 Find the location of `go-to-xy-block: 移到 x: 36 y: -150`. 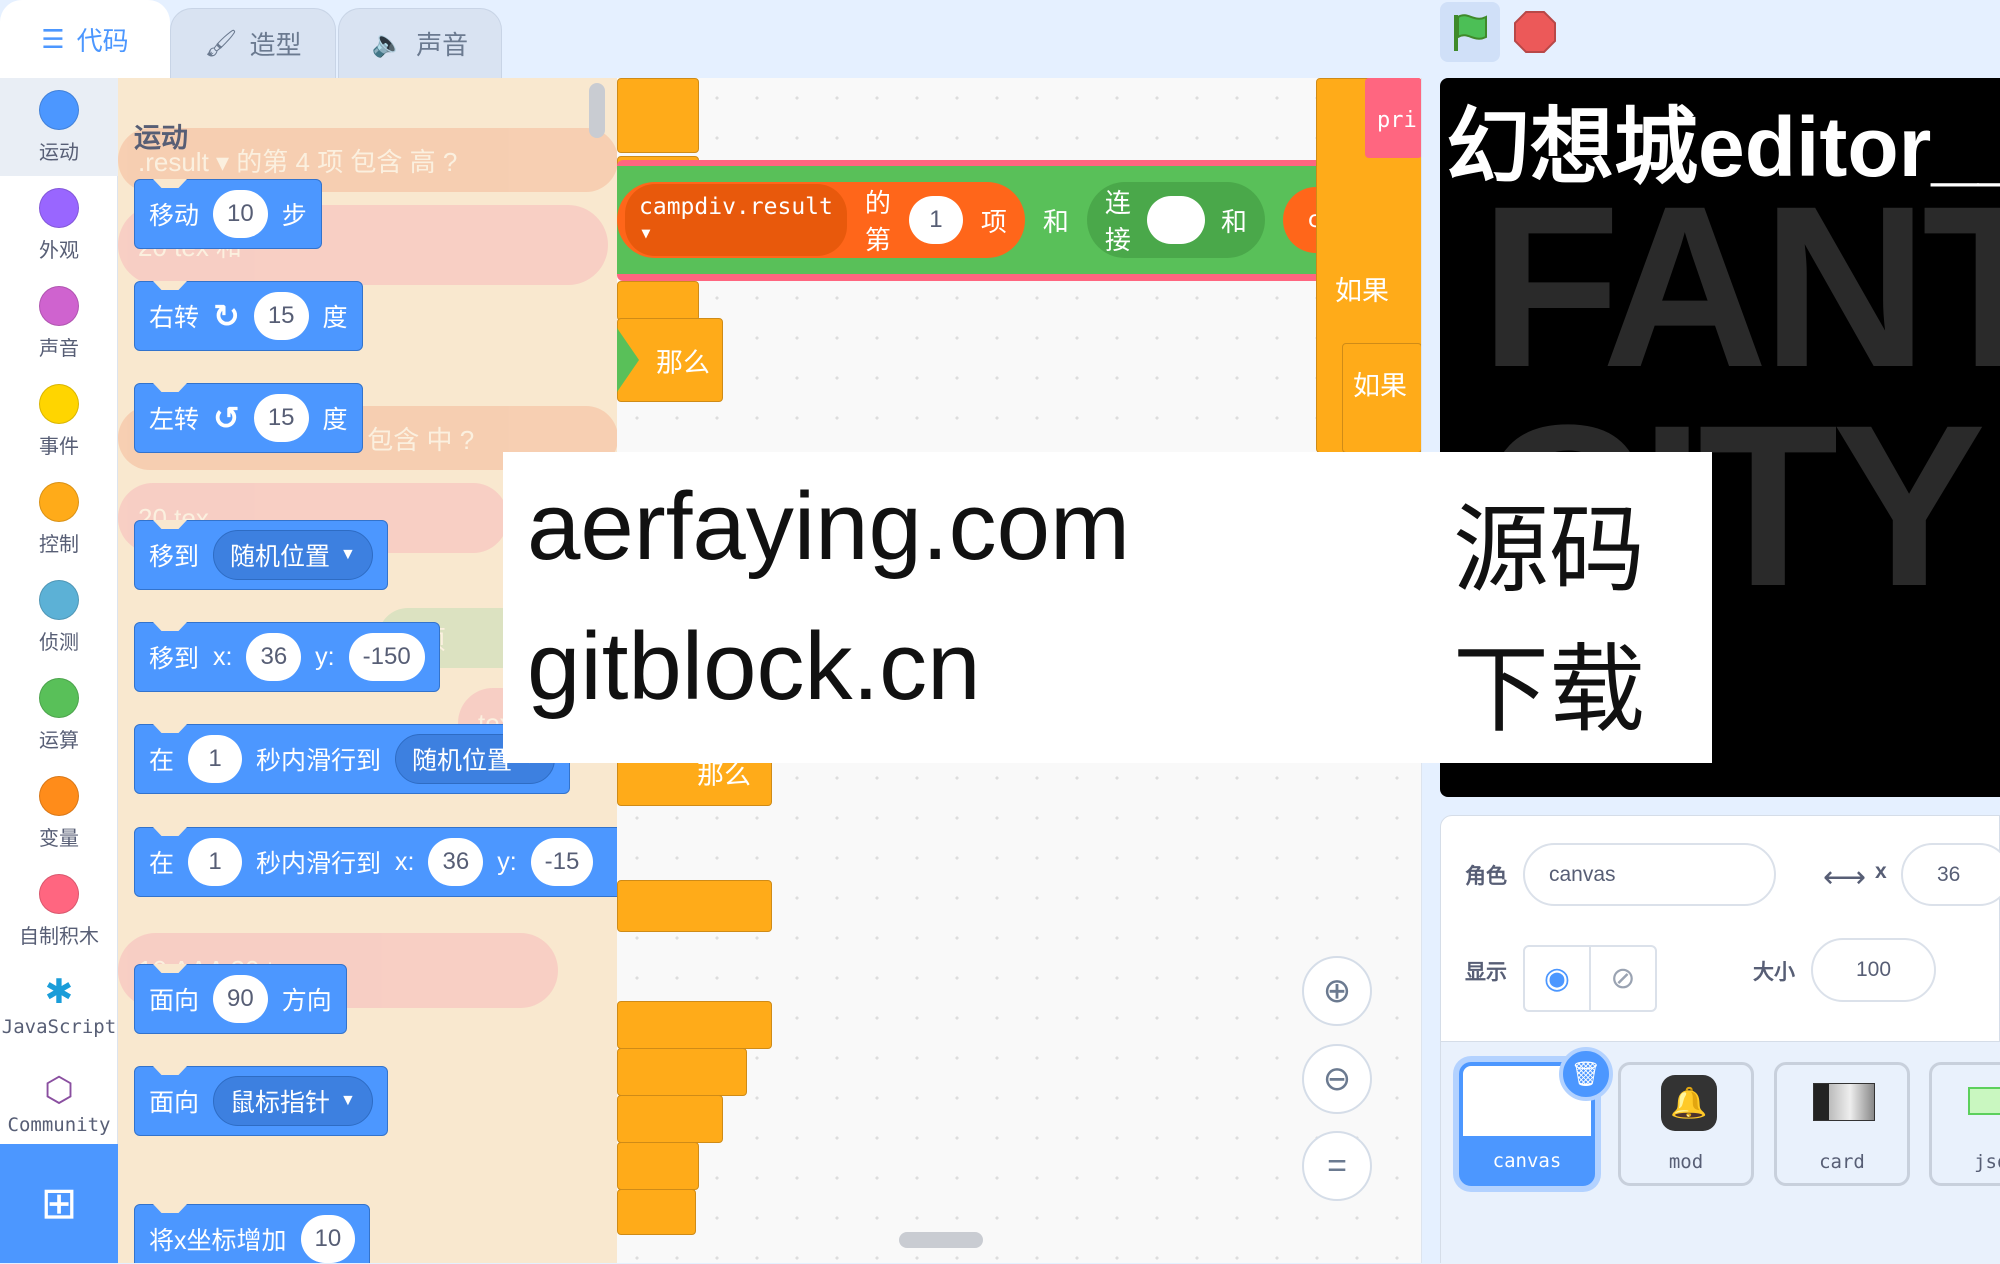

go-to-xy-block: 移到 x: 36 y: -150 is located at coordinates (287, 657).